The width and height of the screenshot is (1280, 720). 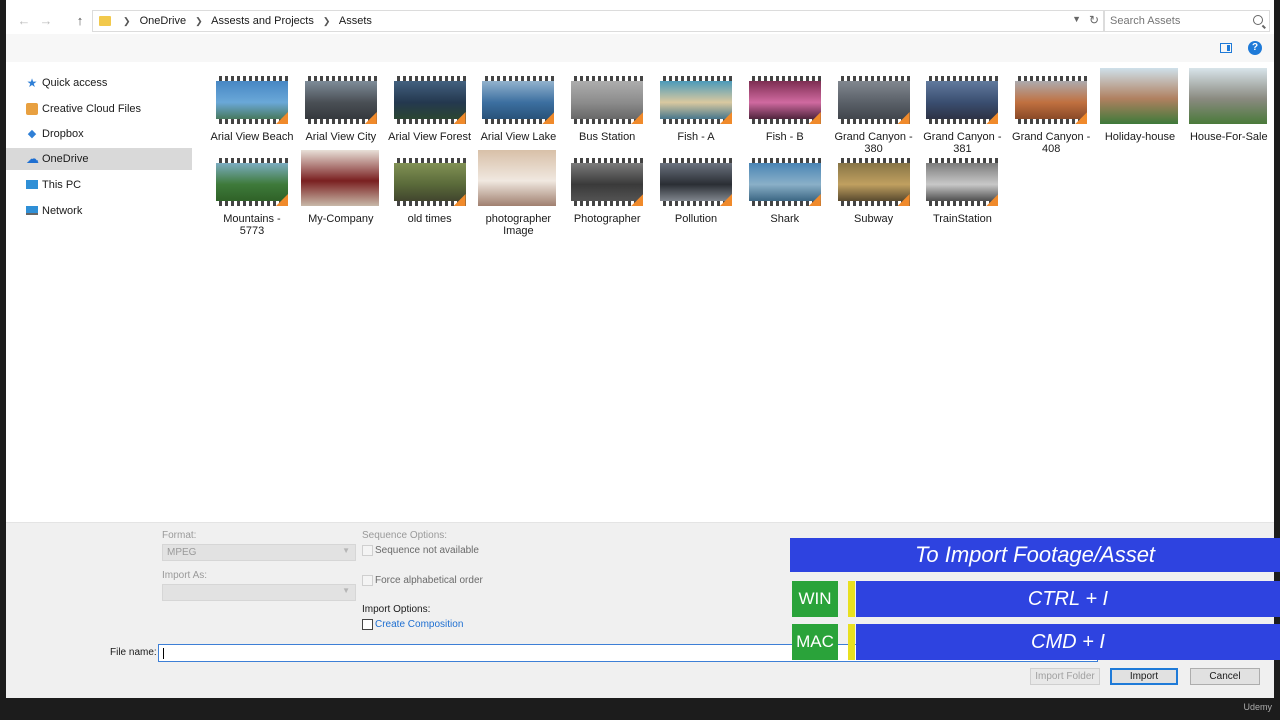 I want to click on file-name: My-Company, so click(x=341, y=219).